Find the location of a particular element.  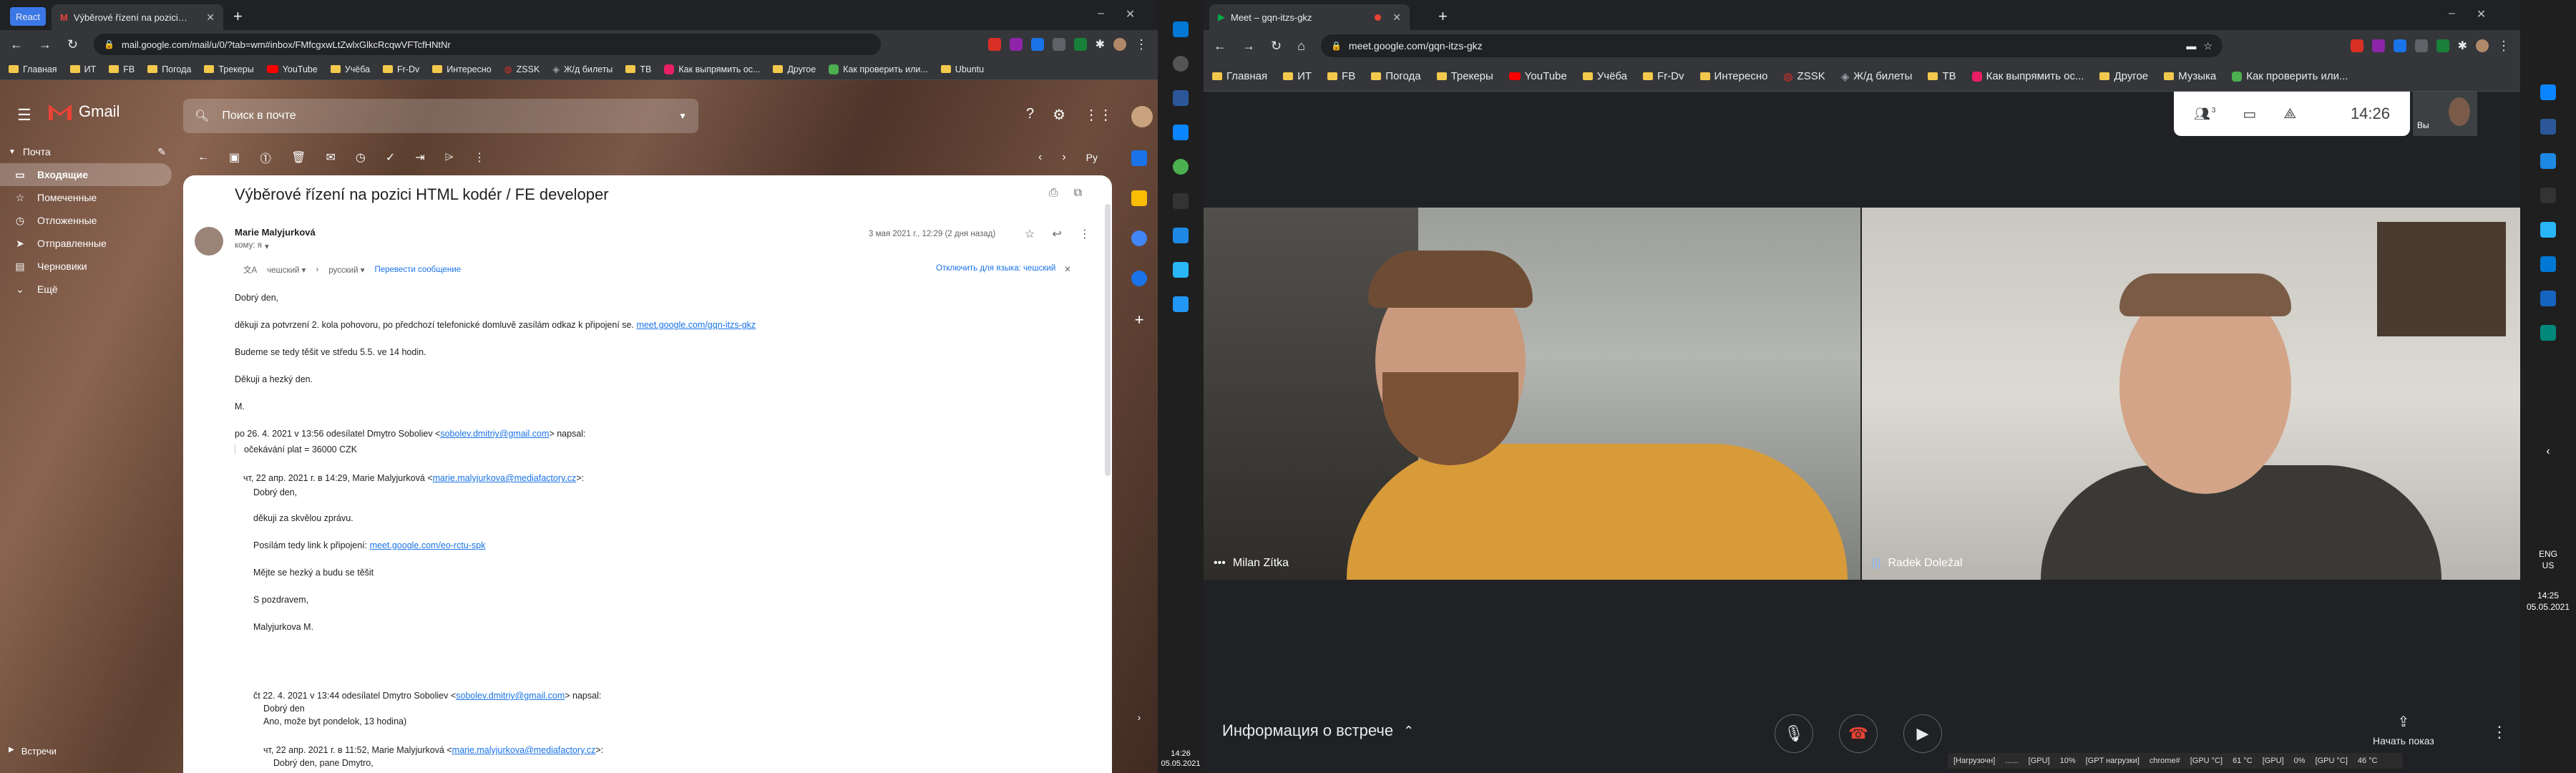

tab-meet: ▶ Meet – gqn-itzs-gkz ✕ is located at coordinates (1309, 17).